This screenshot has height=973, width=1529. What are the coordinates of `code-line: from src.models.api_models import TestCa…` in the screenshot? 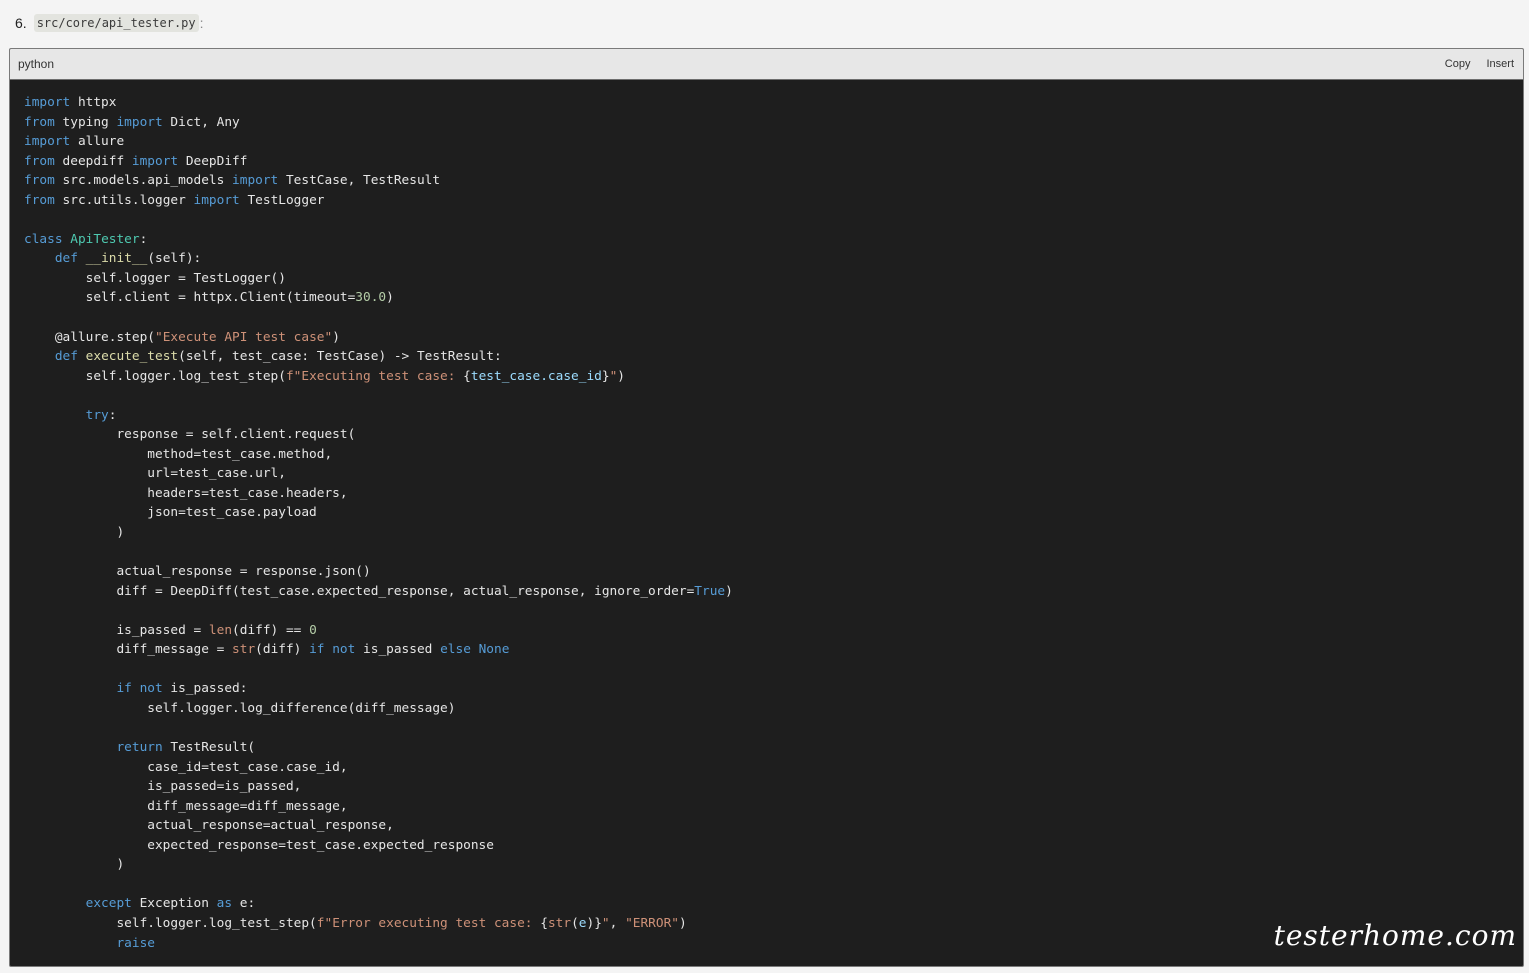 It's located at (773, 181).